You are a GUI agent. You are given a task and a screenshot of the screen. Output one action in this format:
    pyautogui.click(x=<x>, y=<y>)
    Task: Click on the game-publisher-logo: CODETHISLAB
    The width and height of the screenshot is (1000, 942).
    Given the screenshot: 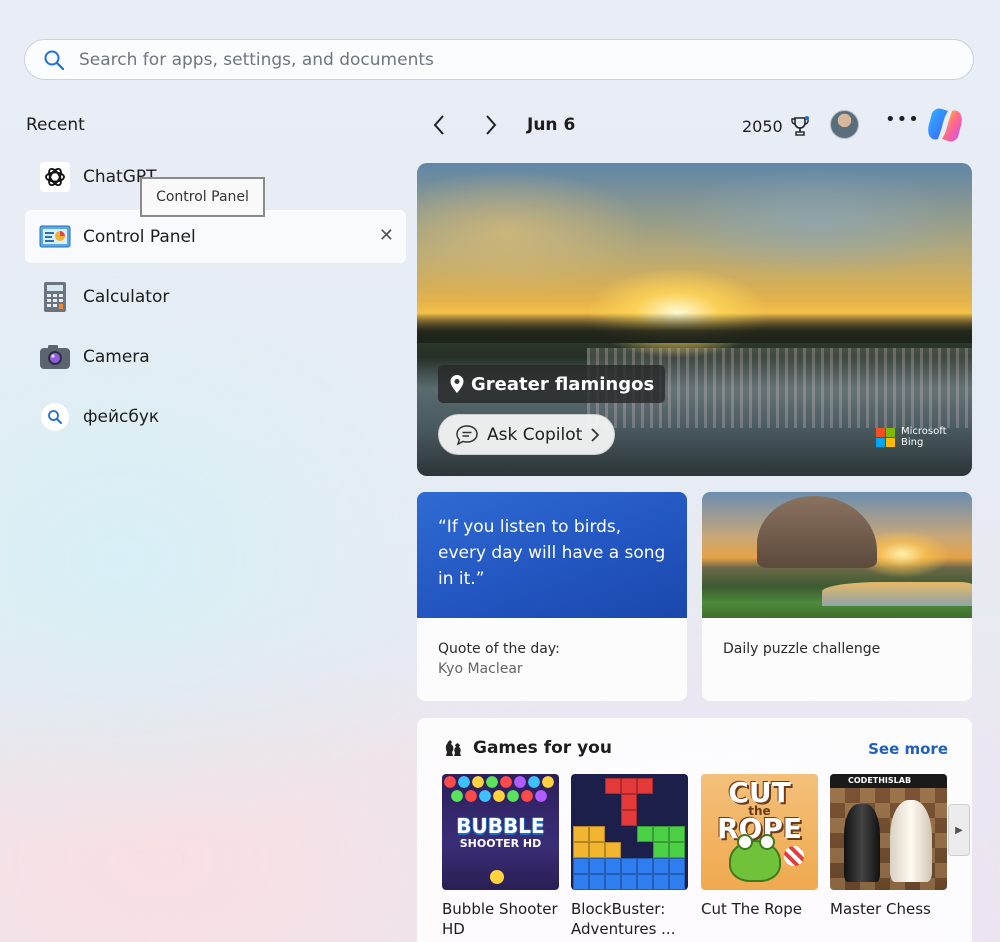 What is the action you would take?
    pyautogui.click(x=888, y=781)
    